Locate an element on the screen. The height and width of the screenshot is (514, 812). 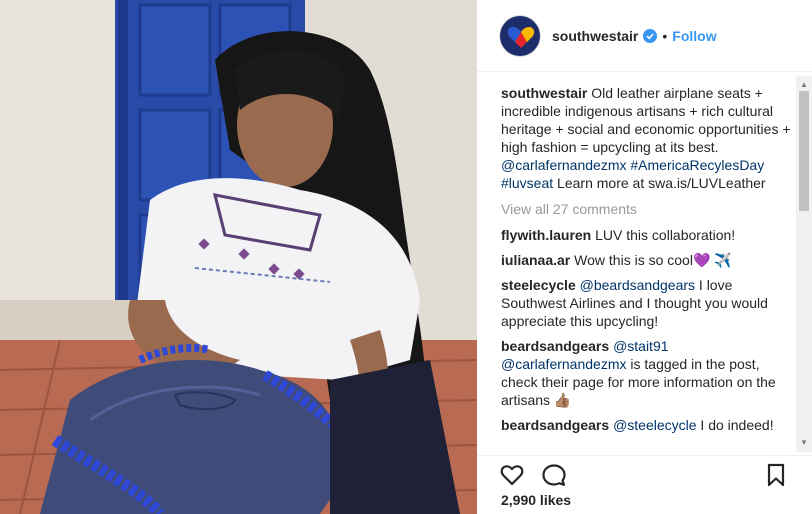
comments-scrollbar: ▲ ▼ is located at coordinates (804, 264).